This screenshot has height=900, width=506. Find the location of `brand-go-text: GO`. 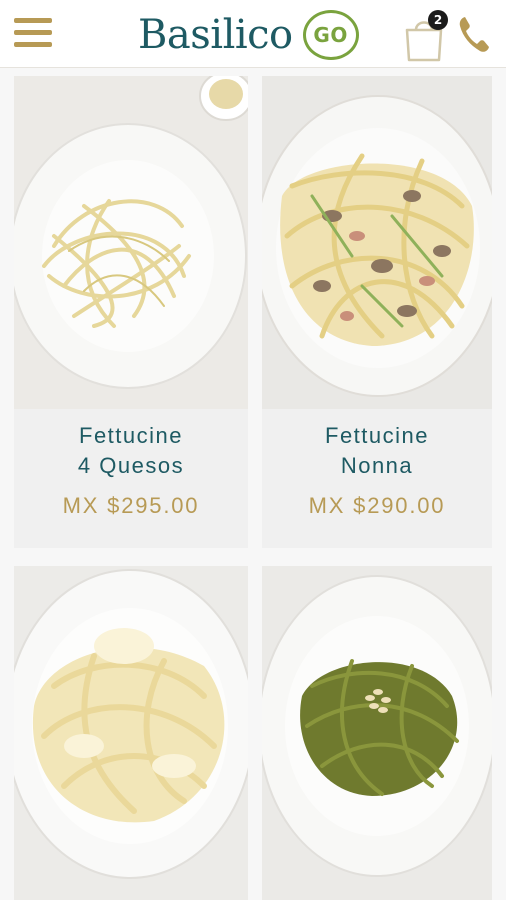

brand-go-text: GO is located at coordinates (330, 35).